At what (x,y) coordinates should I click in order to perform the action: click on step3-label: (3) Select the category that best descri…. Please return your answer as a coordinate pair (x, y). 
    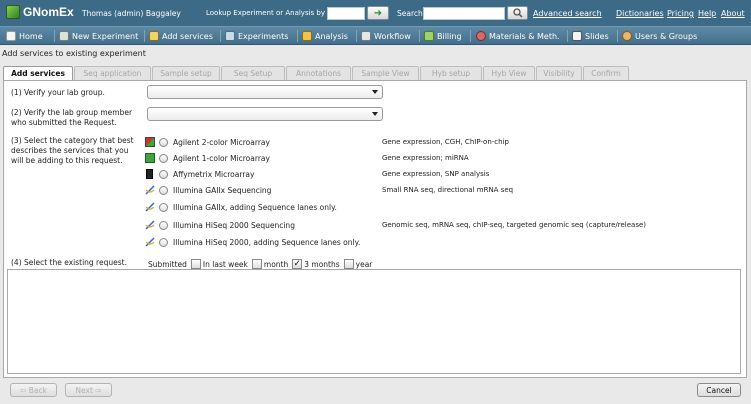
    Looking at the image, I should click on (72, 150).